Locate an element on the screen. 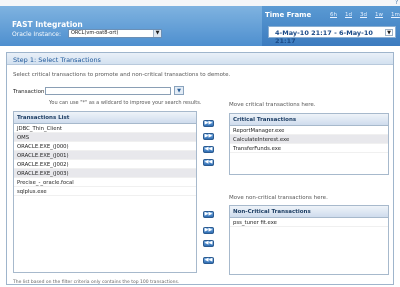 The image size is (400, 287). move-from-noncritical-button: ◀◀ is located at coordinates (208, 243).